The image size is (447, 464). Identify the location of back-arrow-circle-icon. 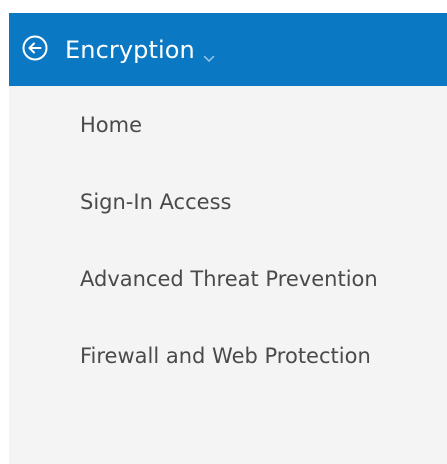
(35, 48).